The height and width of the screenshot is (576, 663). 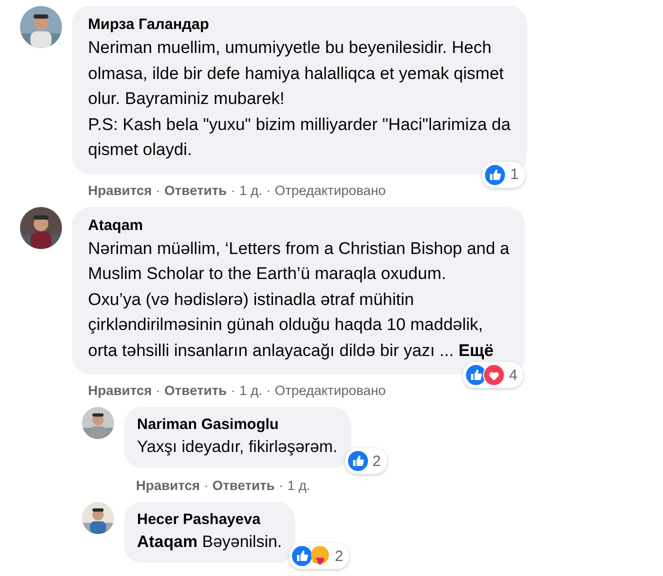 What do you see at coordinates (299, 300) in the screenshot?
I see `comment-text: Nəriman müəllim, ‘Letters from a Christian Bishop and a Muslim Scholar to the Earth’ü maraqla oxudum. Oxu’ya (və hədislərə) istinadla ətraf mühitin çirkləndirilməsinin günah olduğu haqda 10 maddəlik, orta təhsilli insanların anlayacağı dildə bir yazı ... Ещё` at bounding box center [299, 300].